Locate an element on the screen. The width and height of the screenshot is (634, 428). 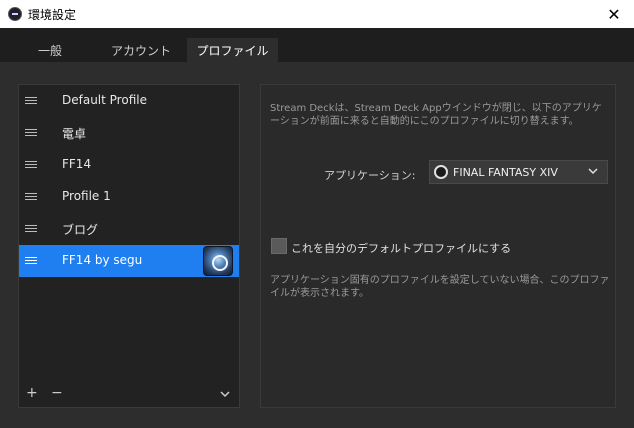
tab-account: アカウント is located at coordinates (141, 50).